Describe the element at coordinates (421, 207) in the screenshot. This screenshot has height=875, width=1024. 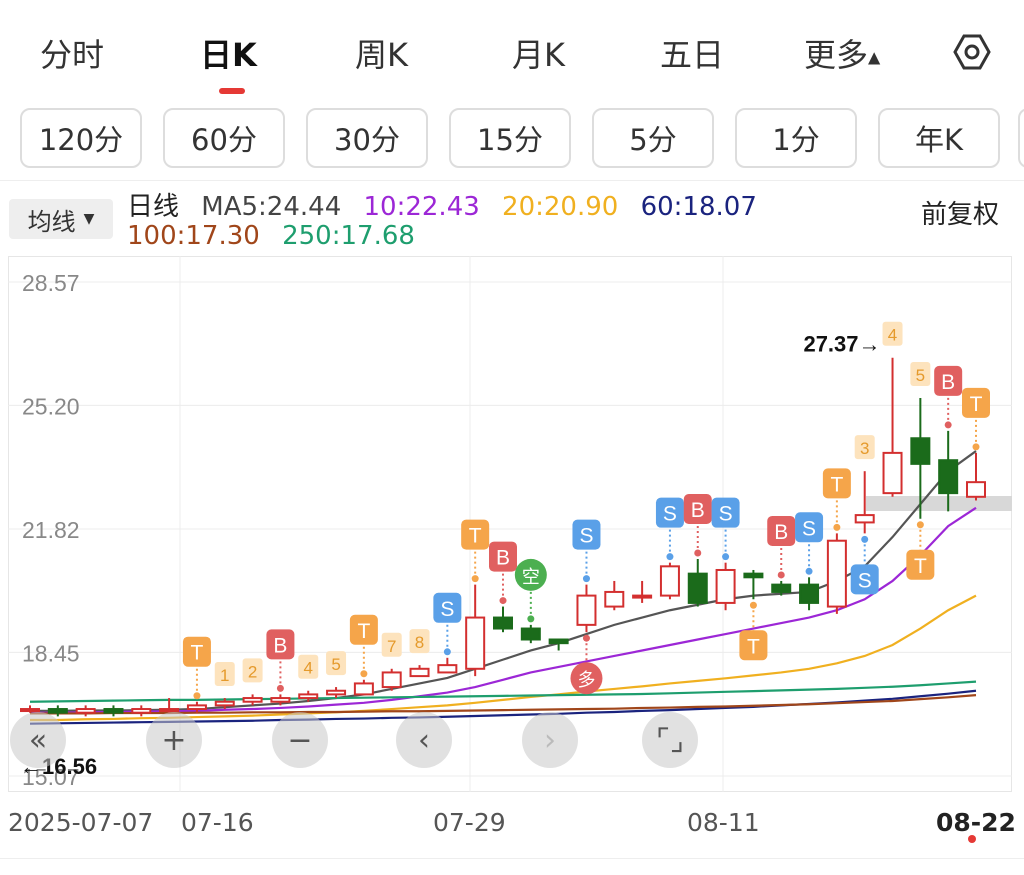
I see `ma10-value: 10:22.43` at that location.